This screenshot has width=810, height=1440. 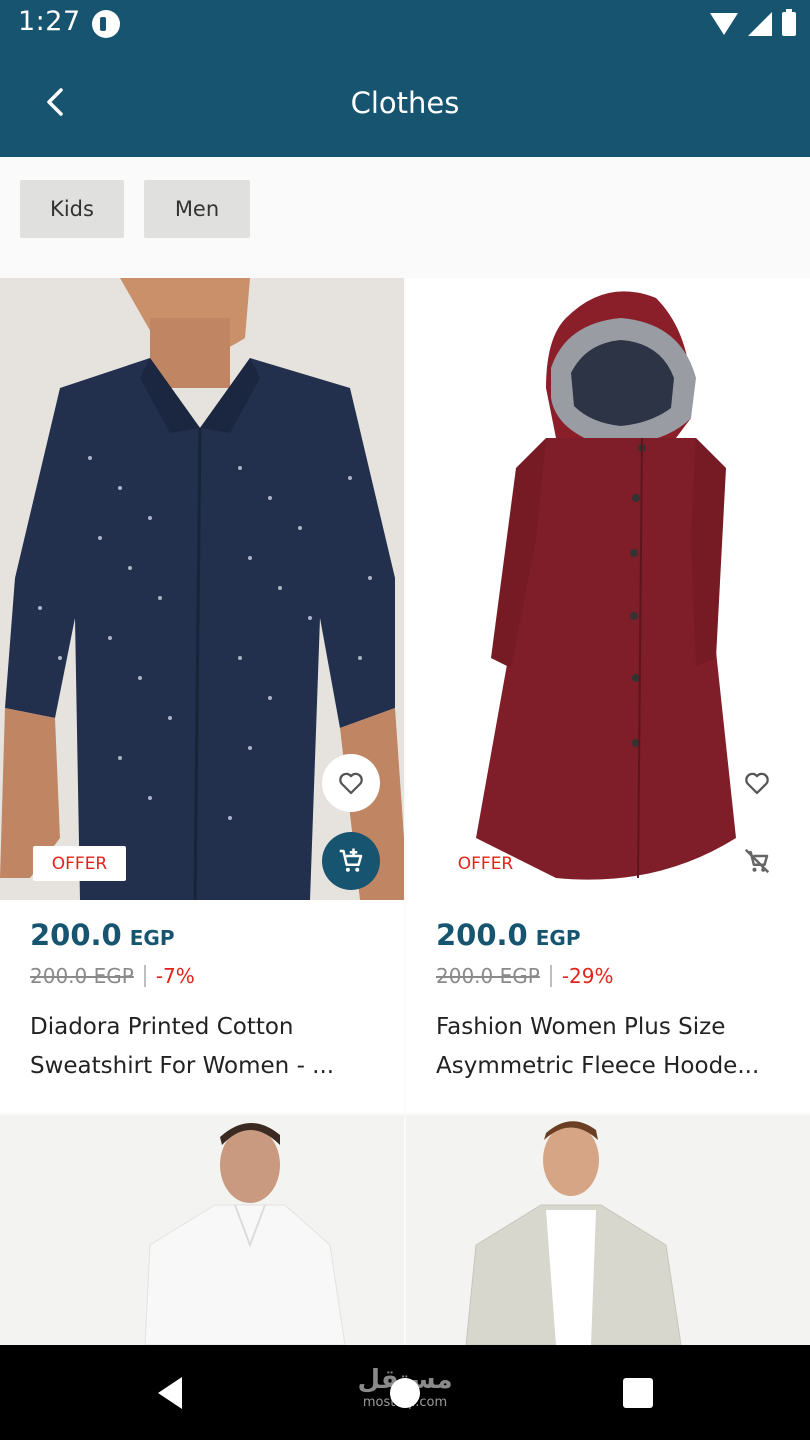 I want to click on chip-men: Men, so click(x=197, y=209).